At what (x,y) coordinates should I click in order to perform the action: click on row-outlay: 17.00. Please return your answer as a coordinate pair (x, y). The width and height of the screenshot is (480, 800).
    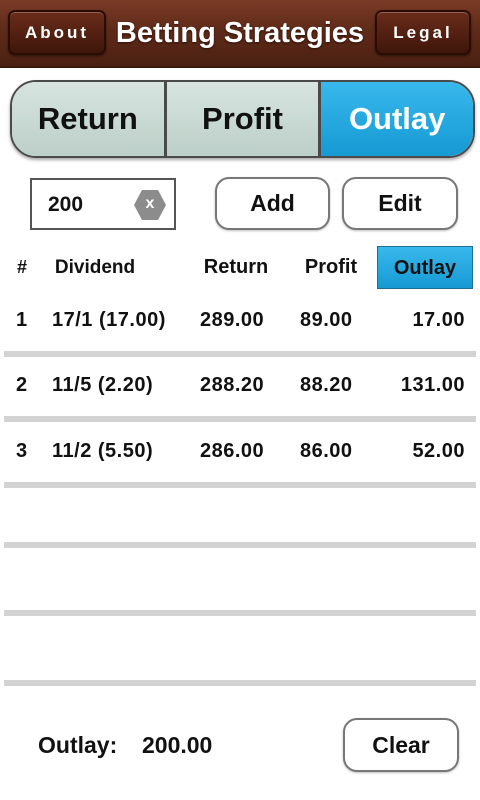
    Looking at the image, I should click on (438, 320).